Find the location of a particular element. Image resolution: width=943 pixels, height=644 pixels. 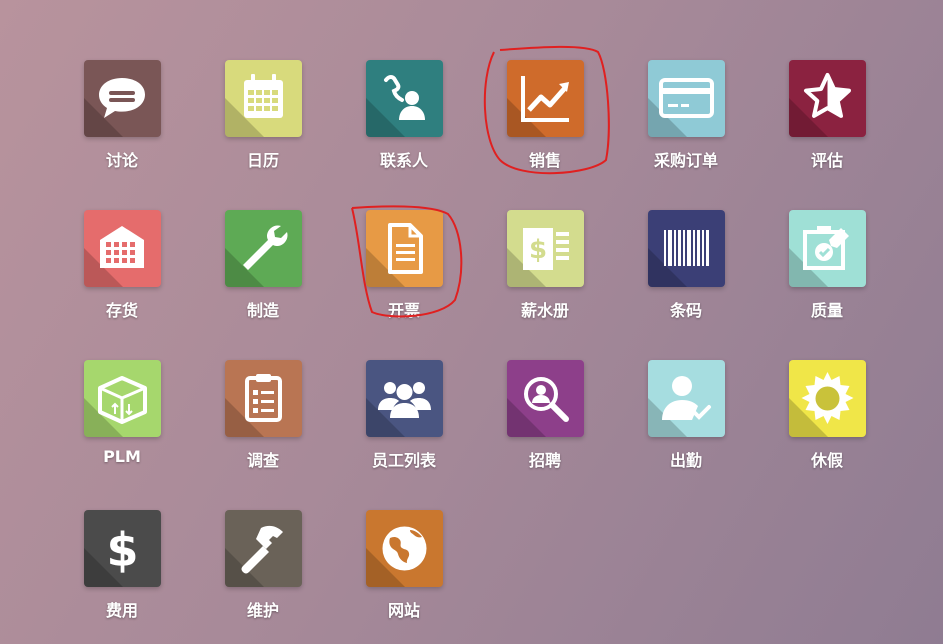

app-contacts: 联系人 is located at coordinates (404, 122).